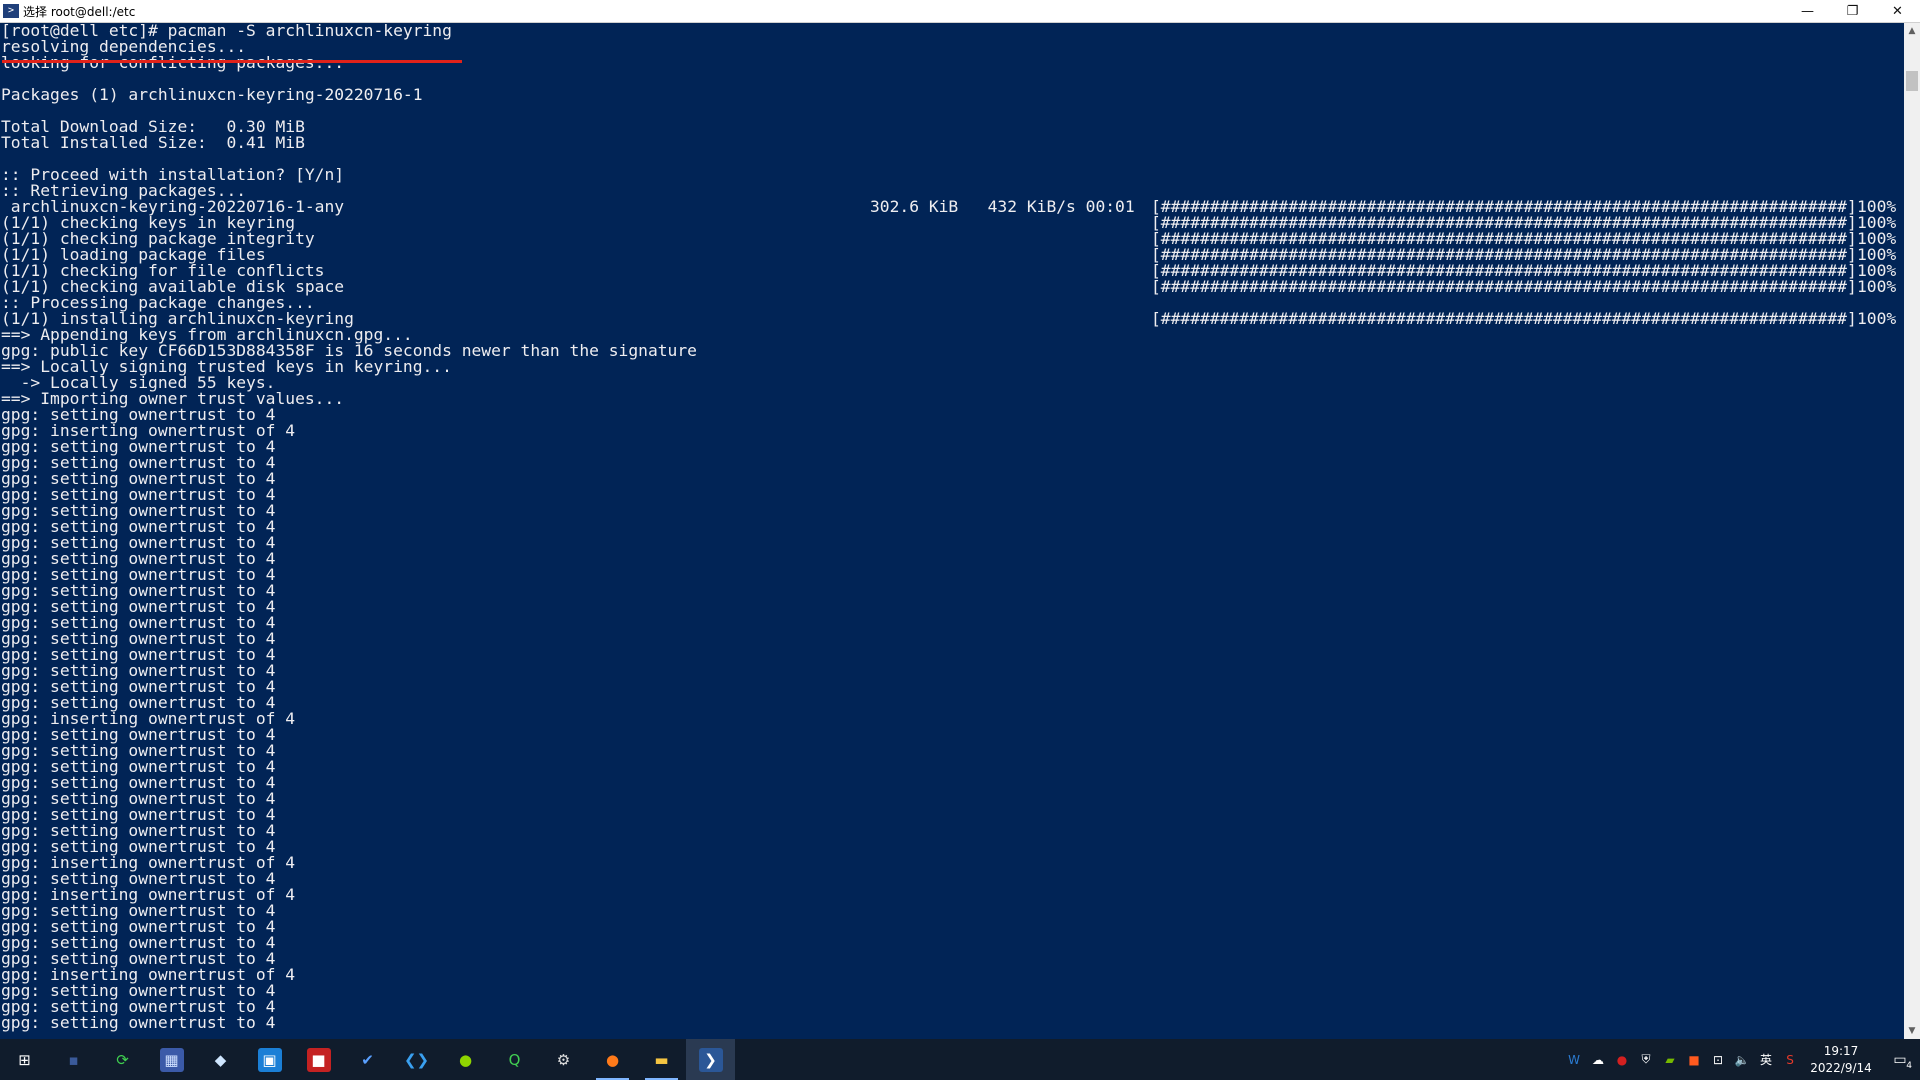  Describe the element at coordinates (1622, 1059) in the screenshot. I see `tray-red-app-icon: ●` at that location.